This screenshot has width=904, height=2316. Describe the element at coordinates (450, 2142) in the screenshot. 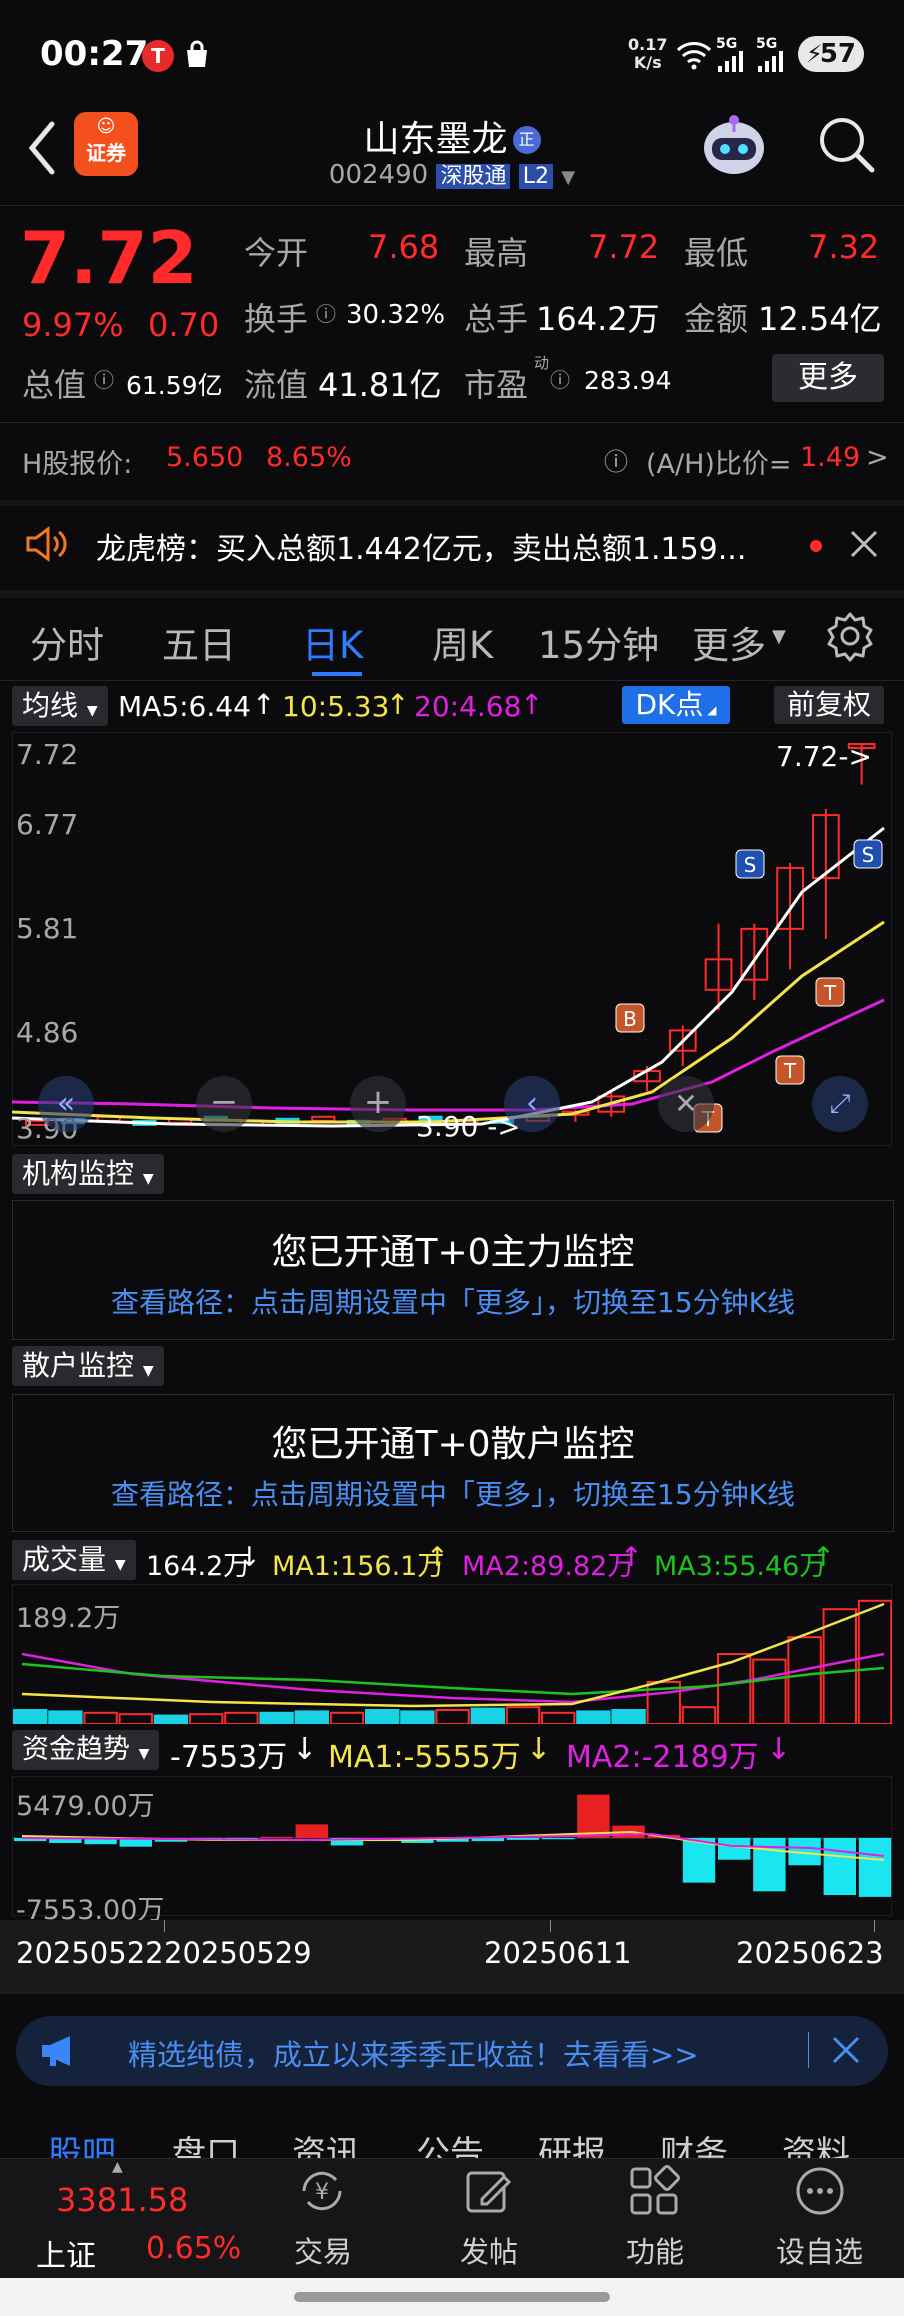

I see `tab-announcements: 公告` at that location.